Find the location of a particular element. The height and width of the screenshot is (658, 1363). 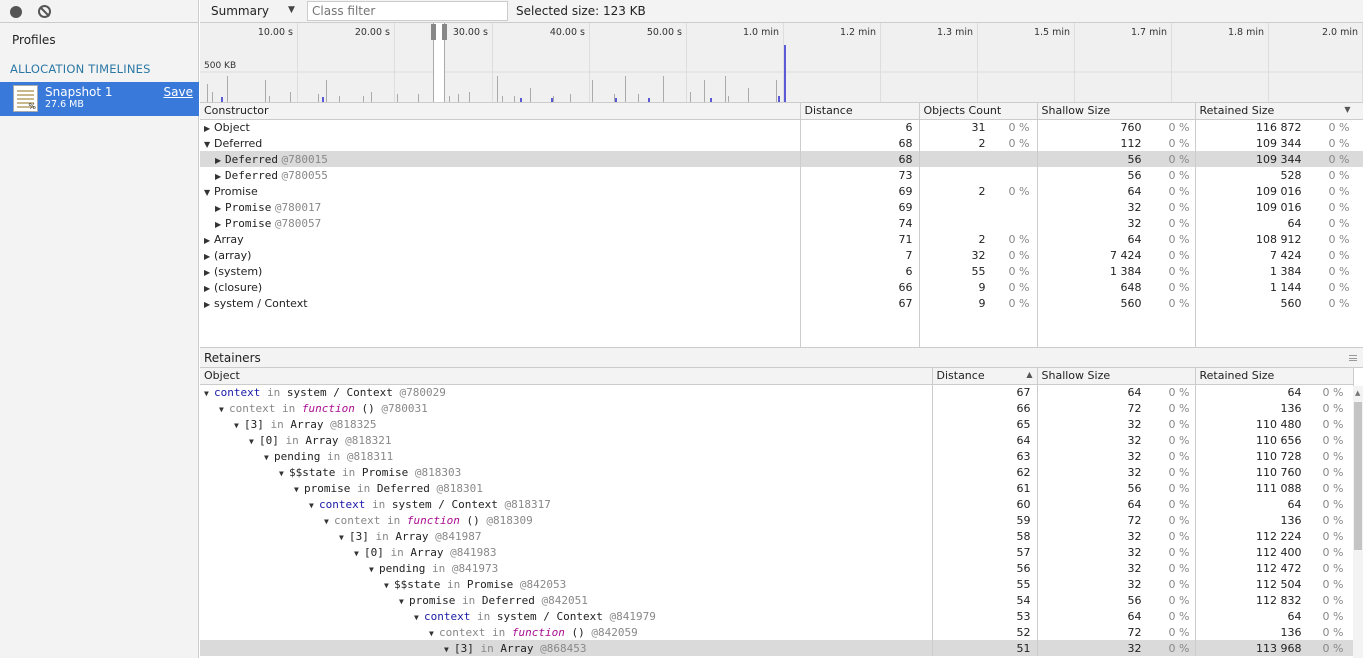

table-row: ▶ Promise @780017 69 32 0 % 109 016 0 % is located at coordinates (781, 207).